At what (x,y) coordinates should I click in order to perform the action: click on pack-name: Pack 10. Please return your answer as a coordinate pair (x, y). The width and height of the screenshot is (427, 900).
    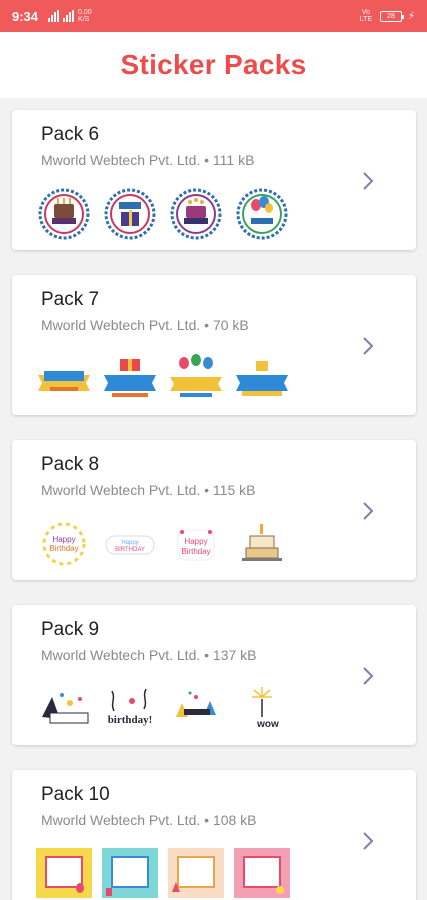
    Looking at the image, I should click on (75, 794).